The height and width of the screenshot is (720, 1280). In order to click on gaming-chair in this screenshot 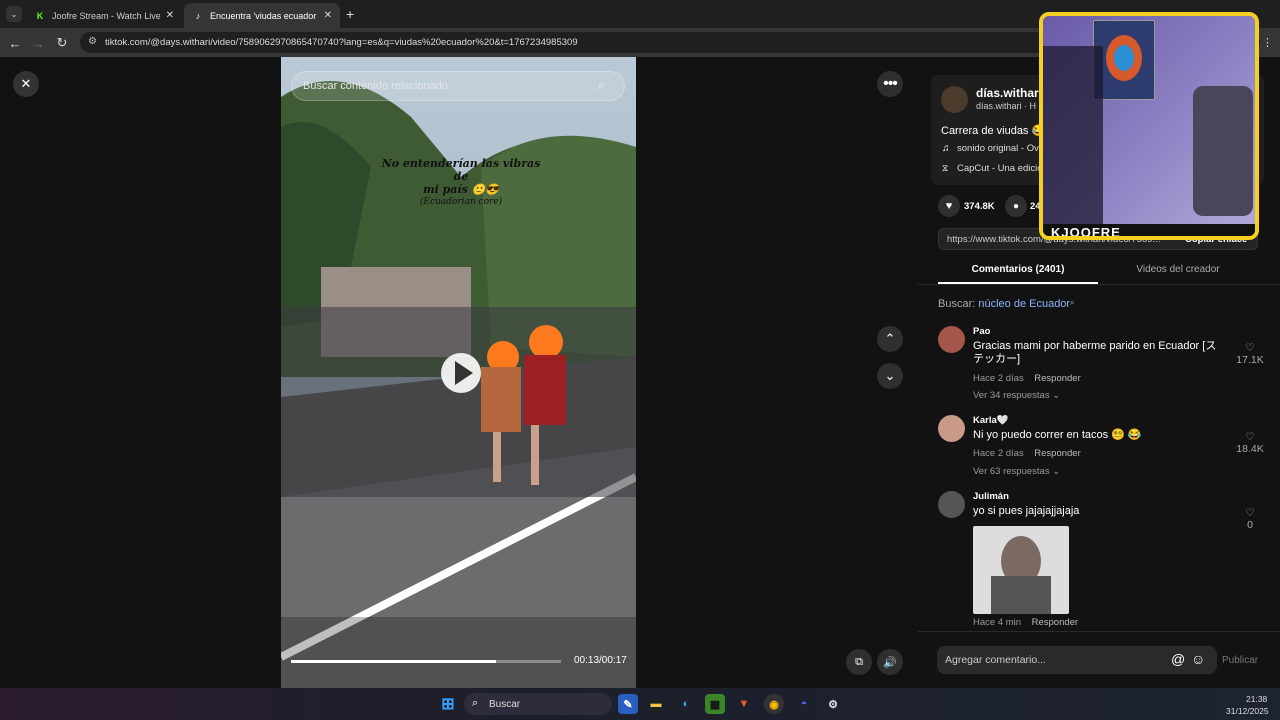, I will do `click(1223, 151)`.